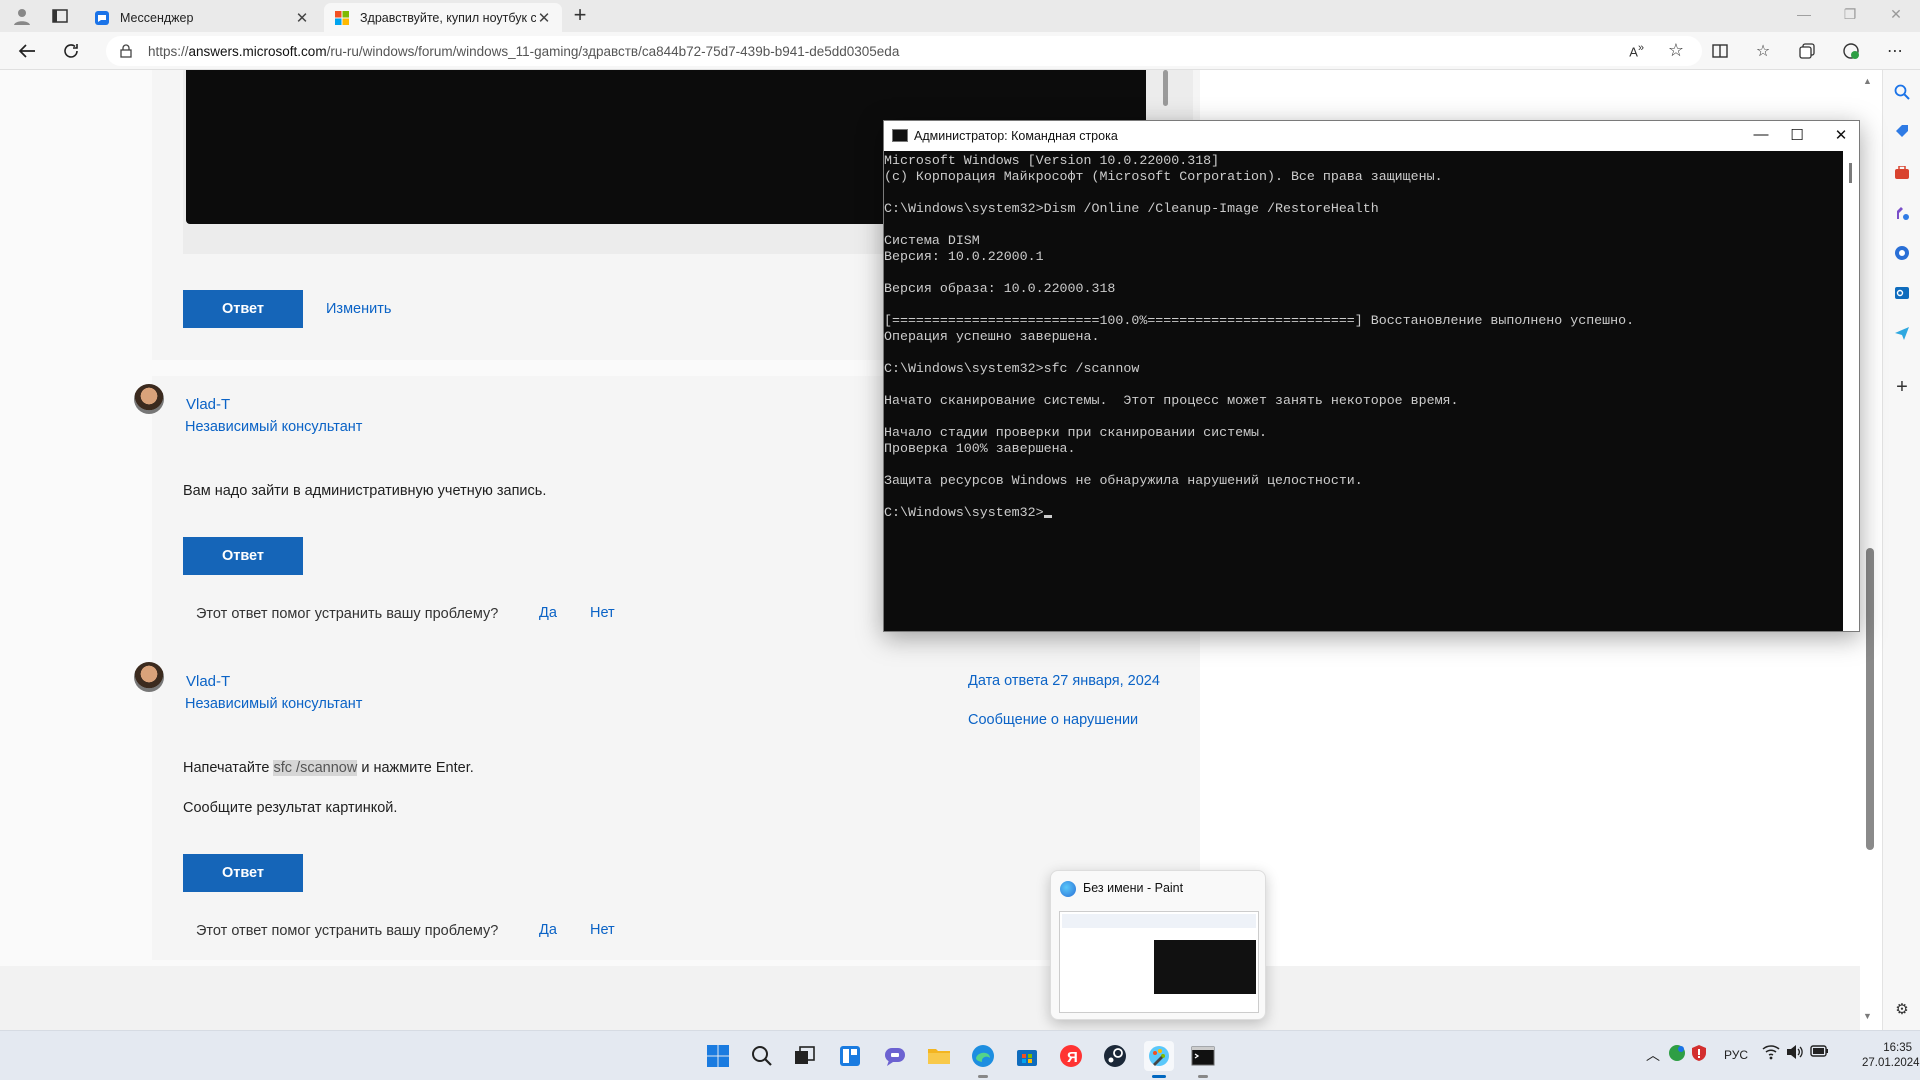 The image size is (1920, 1080). What do you see at coordinates (1165, 88) in the screenshot?
I see `embedded-scrollbar` at bounding box center [1165, 88].